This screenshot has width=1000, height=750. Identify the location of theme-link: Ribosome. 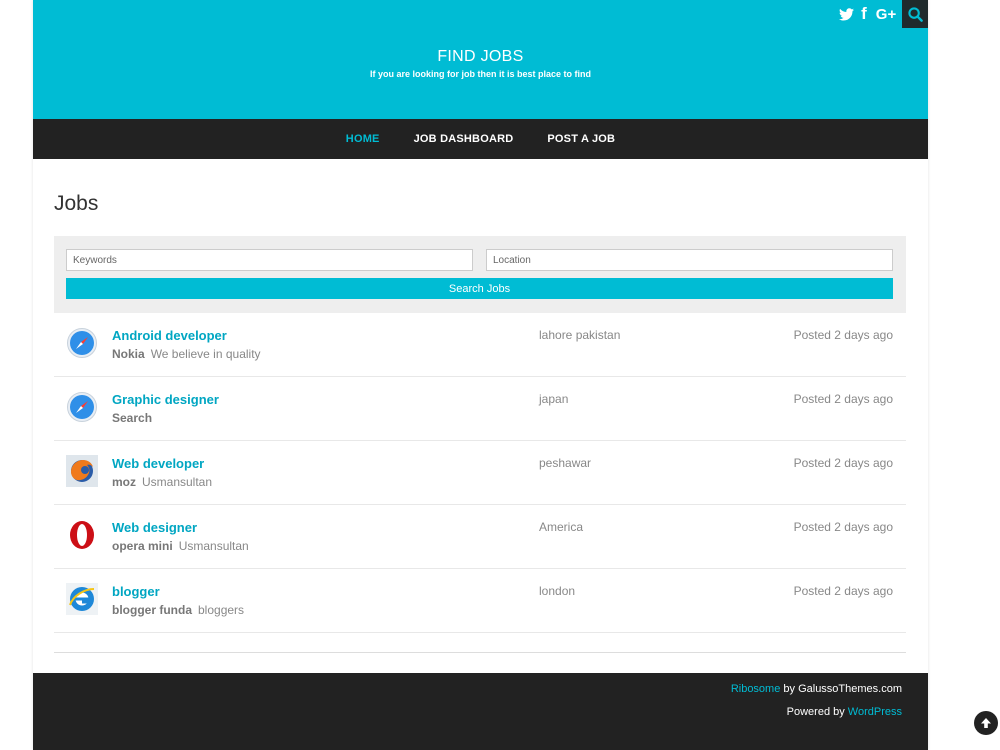
(756, 689).